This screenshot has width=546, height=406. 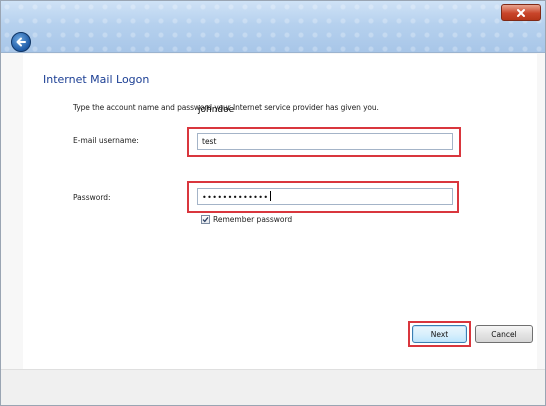 I want to click on overlay-annotation: johndoe, so click(x=216, y=110).